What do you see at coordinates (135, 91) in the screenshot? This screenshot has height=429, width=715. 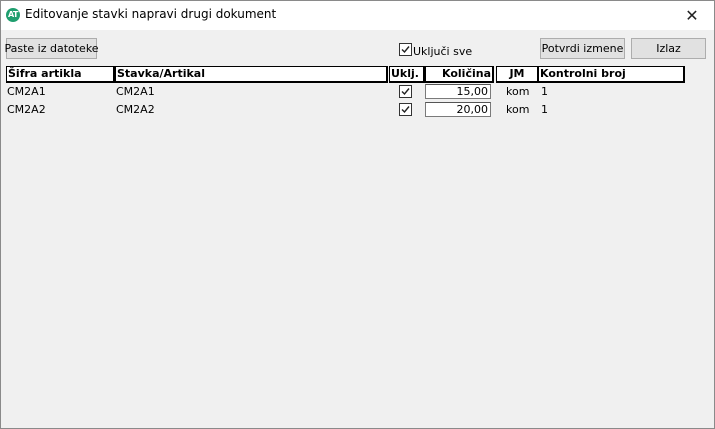 I see `cell-stavka: CM2A1` at bounding box center [135, 91].